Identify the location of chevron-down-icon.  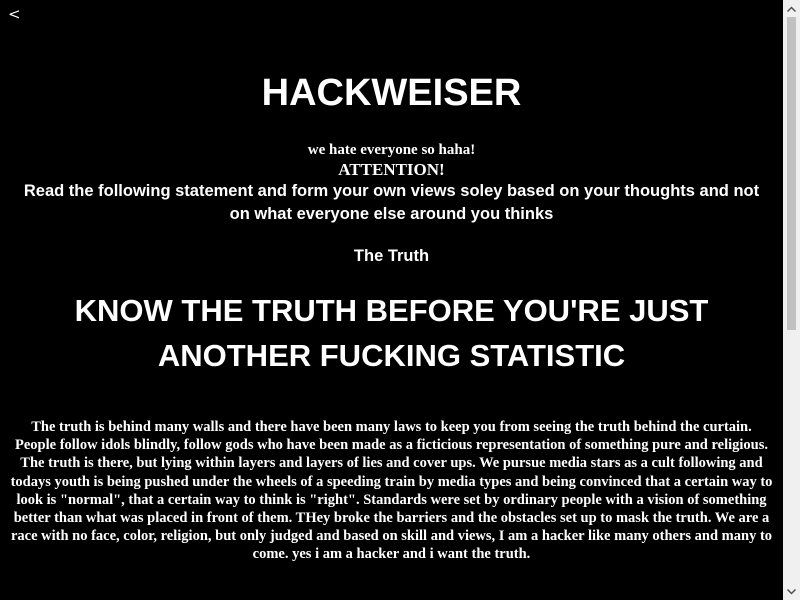
(791, 591).